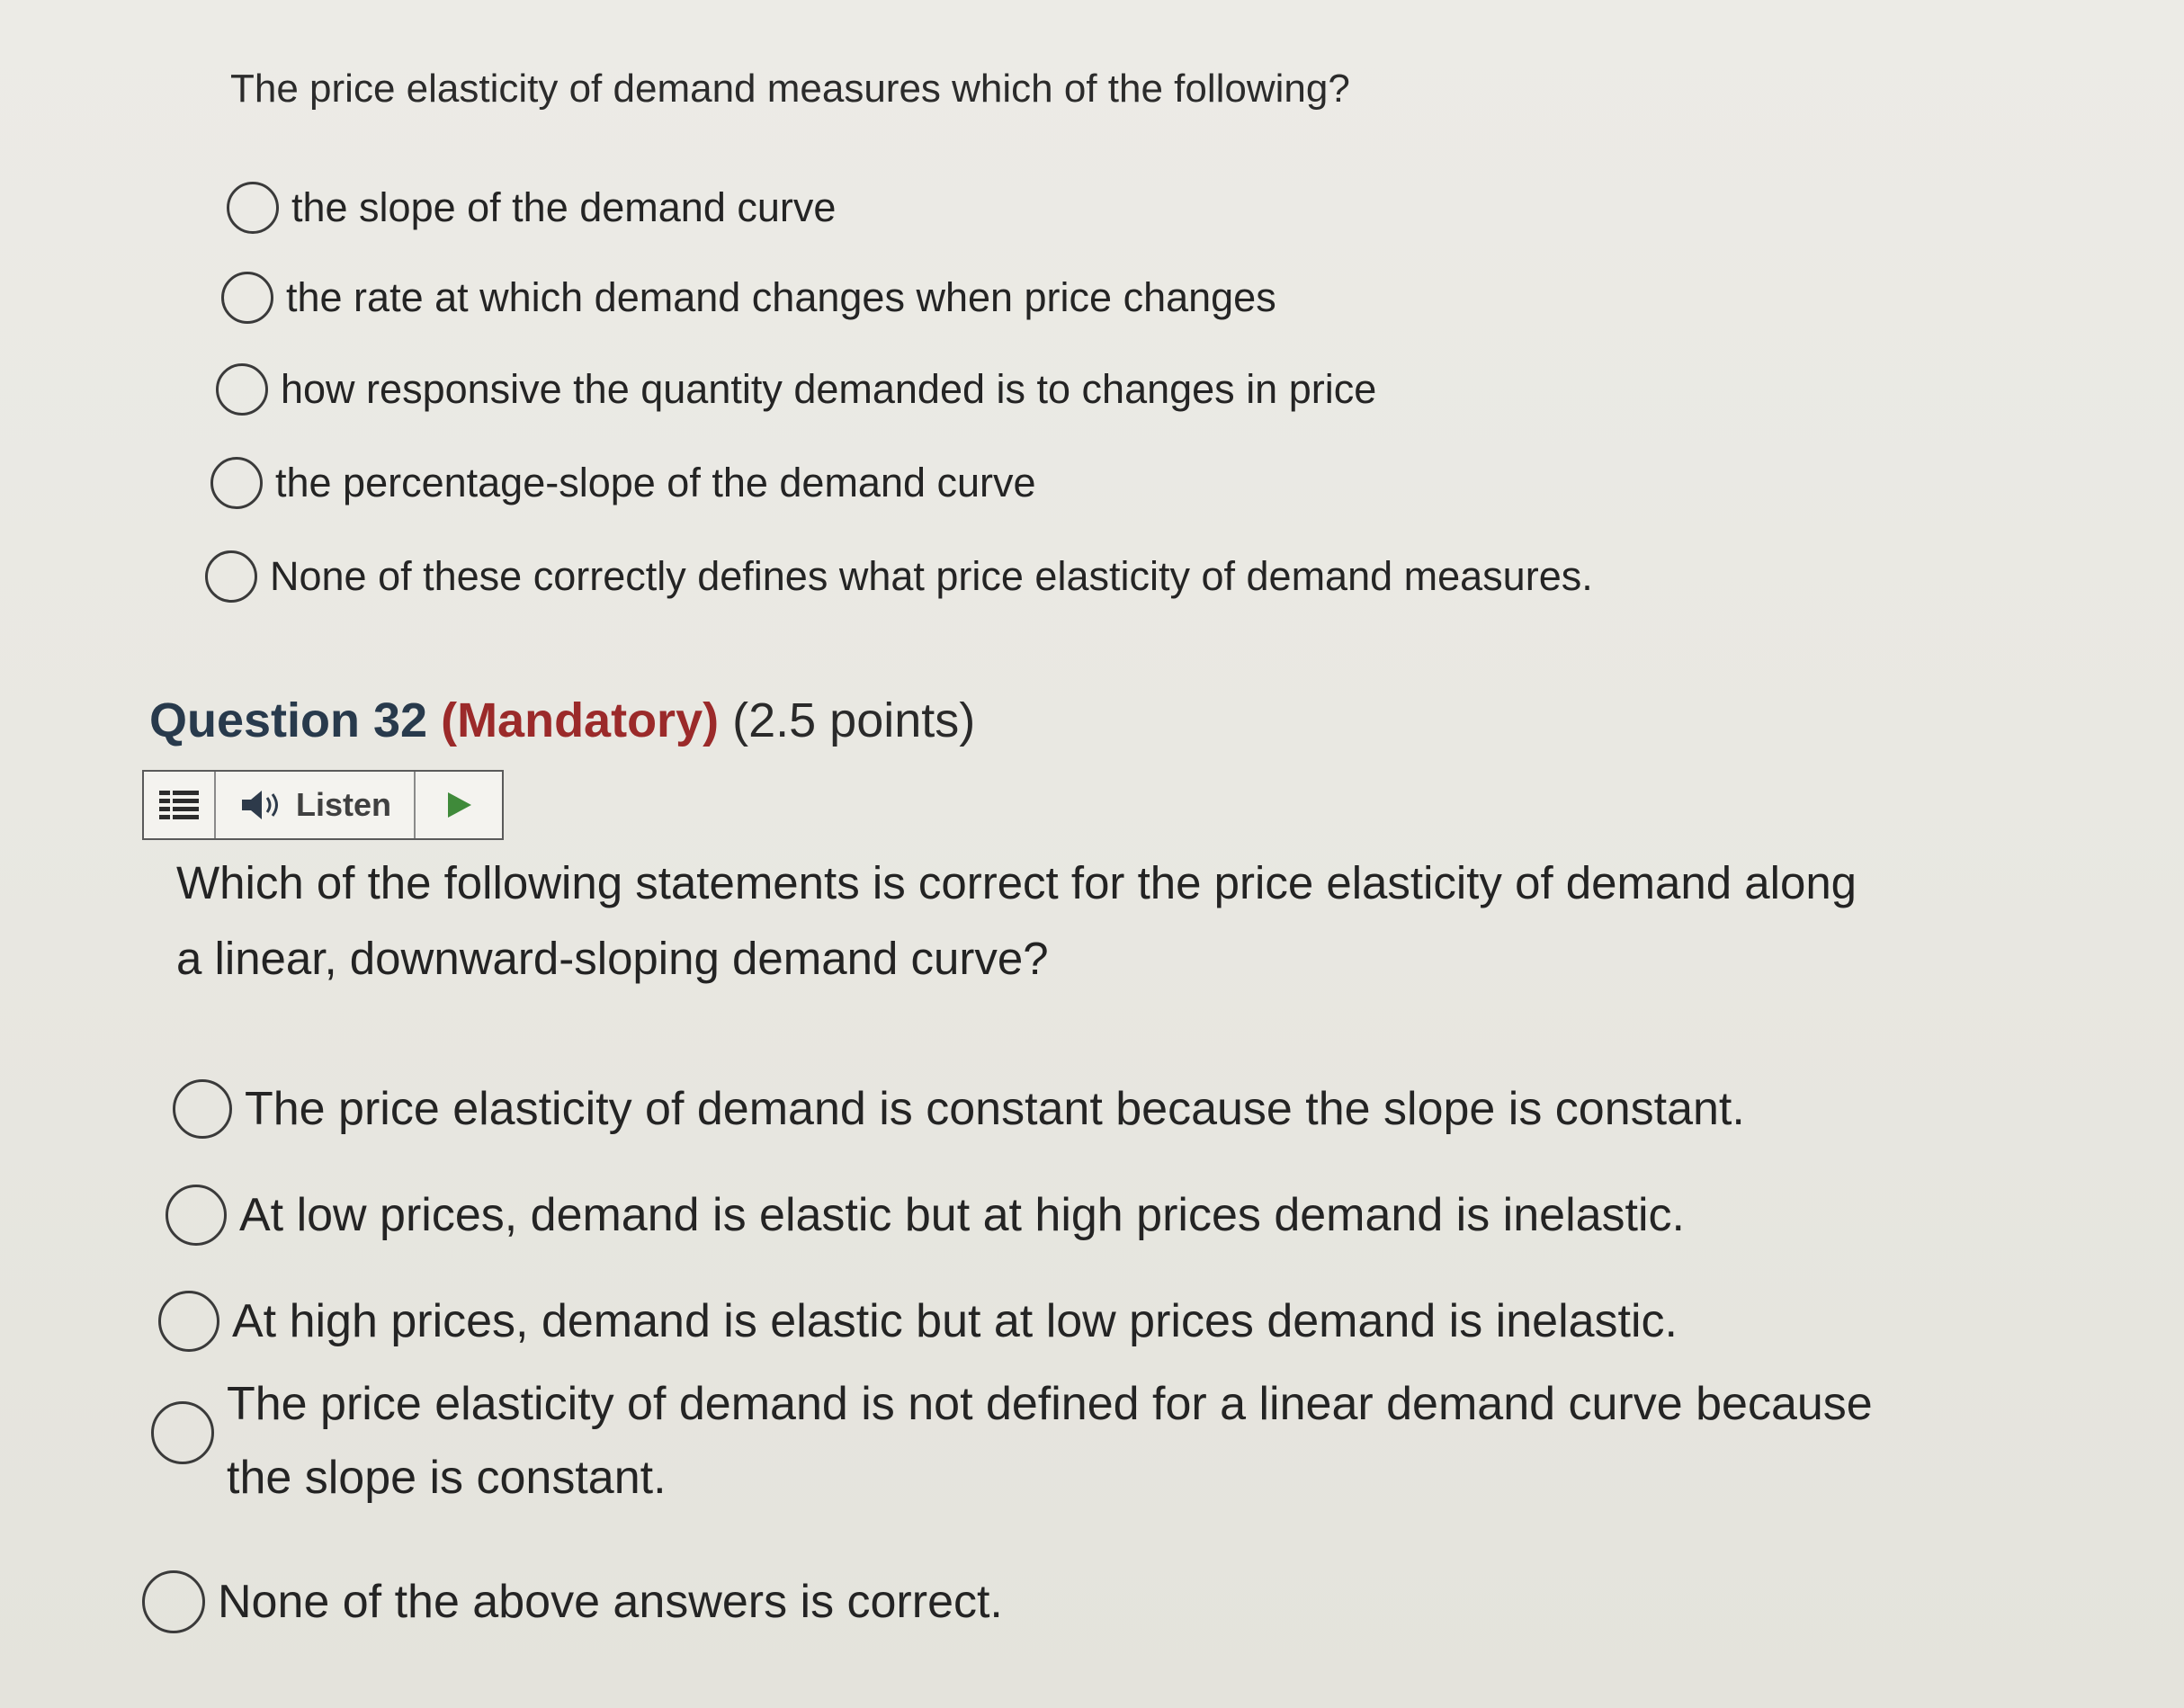  What do you see at coordinates (854, 720) in the screenshot?
I see `points-label: (2.5 points)` at bounding box center [854, 720].